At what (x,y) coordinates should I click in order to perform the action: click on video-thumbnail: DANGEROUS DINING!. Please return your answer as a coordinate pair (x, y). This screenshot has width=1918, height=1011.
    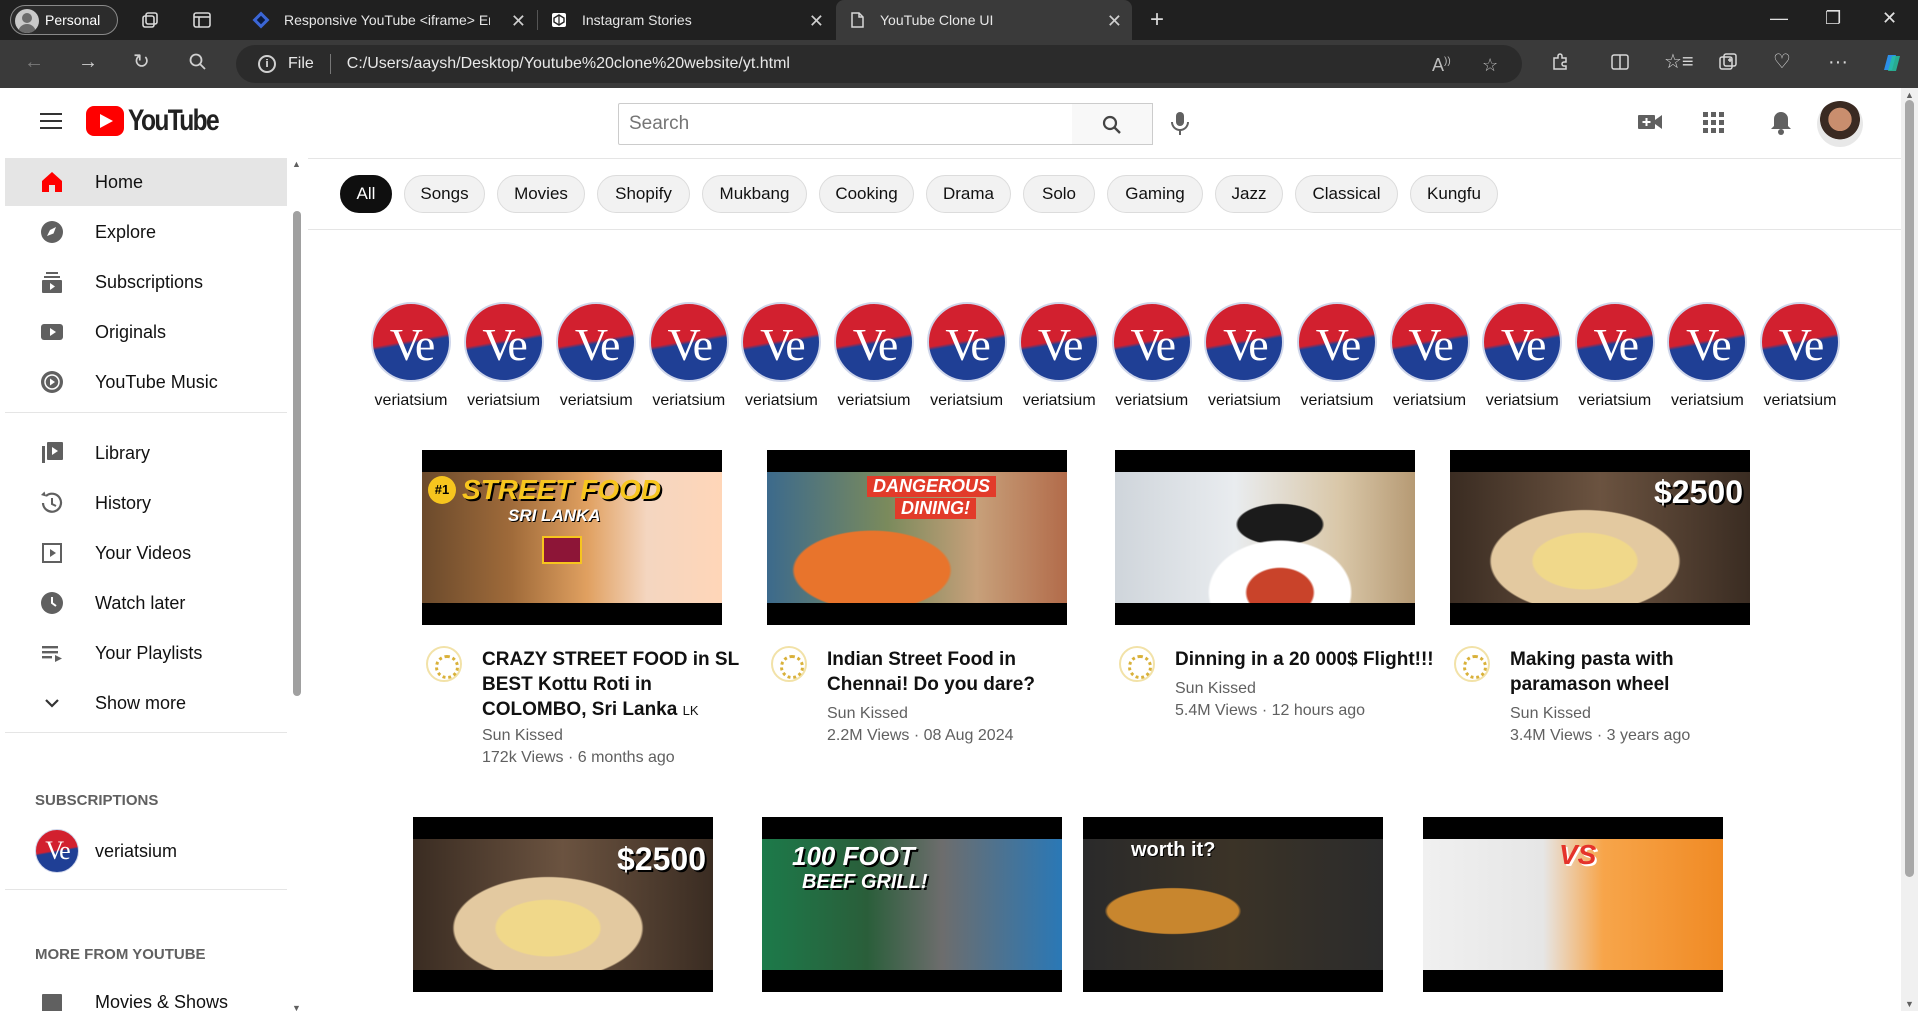
    Looking at the image, I should click on (917, 537).